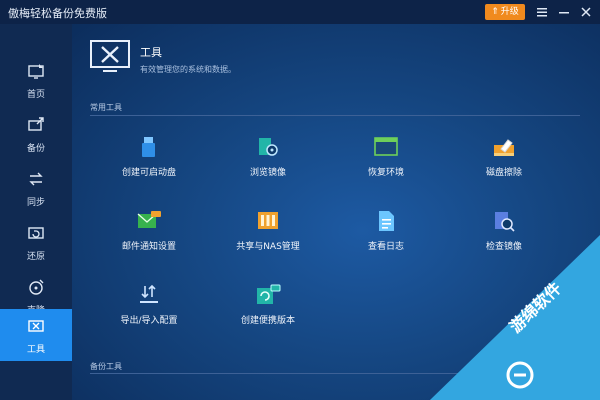 This screenshot has width=600, height=400. What do you see at coordinates (504, 147) in the screenshot?
I see `disk-wipe-icon` at bounding box center [504, 147].